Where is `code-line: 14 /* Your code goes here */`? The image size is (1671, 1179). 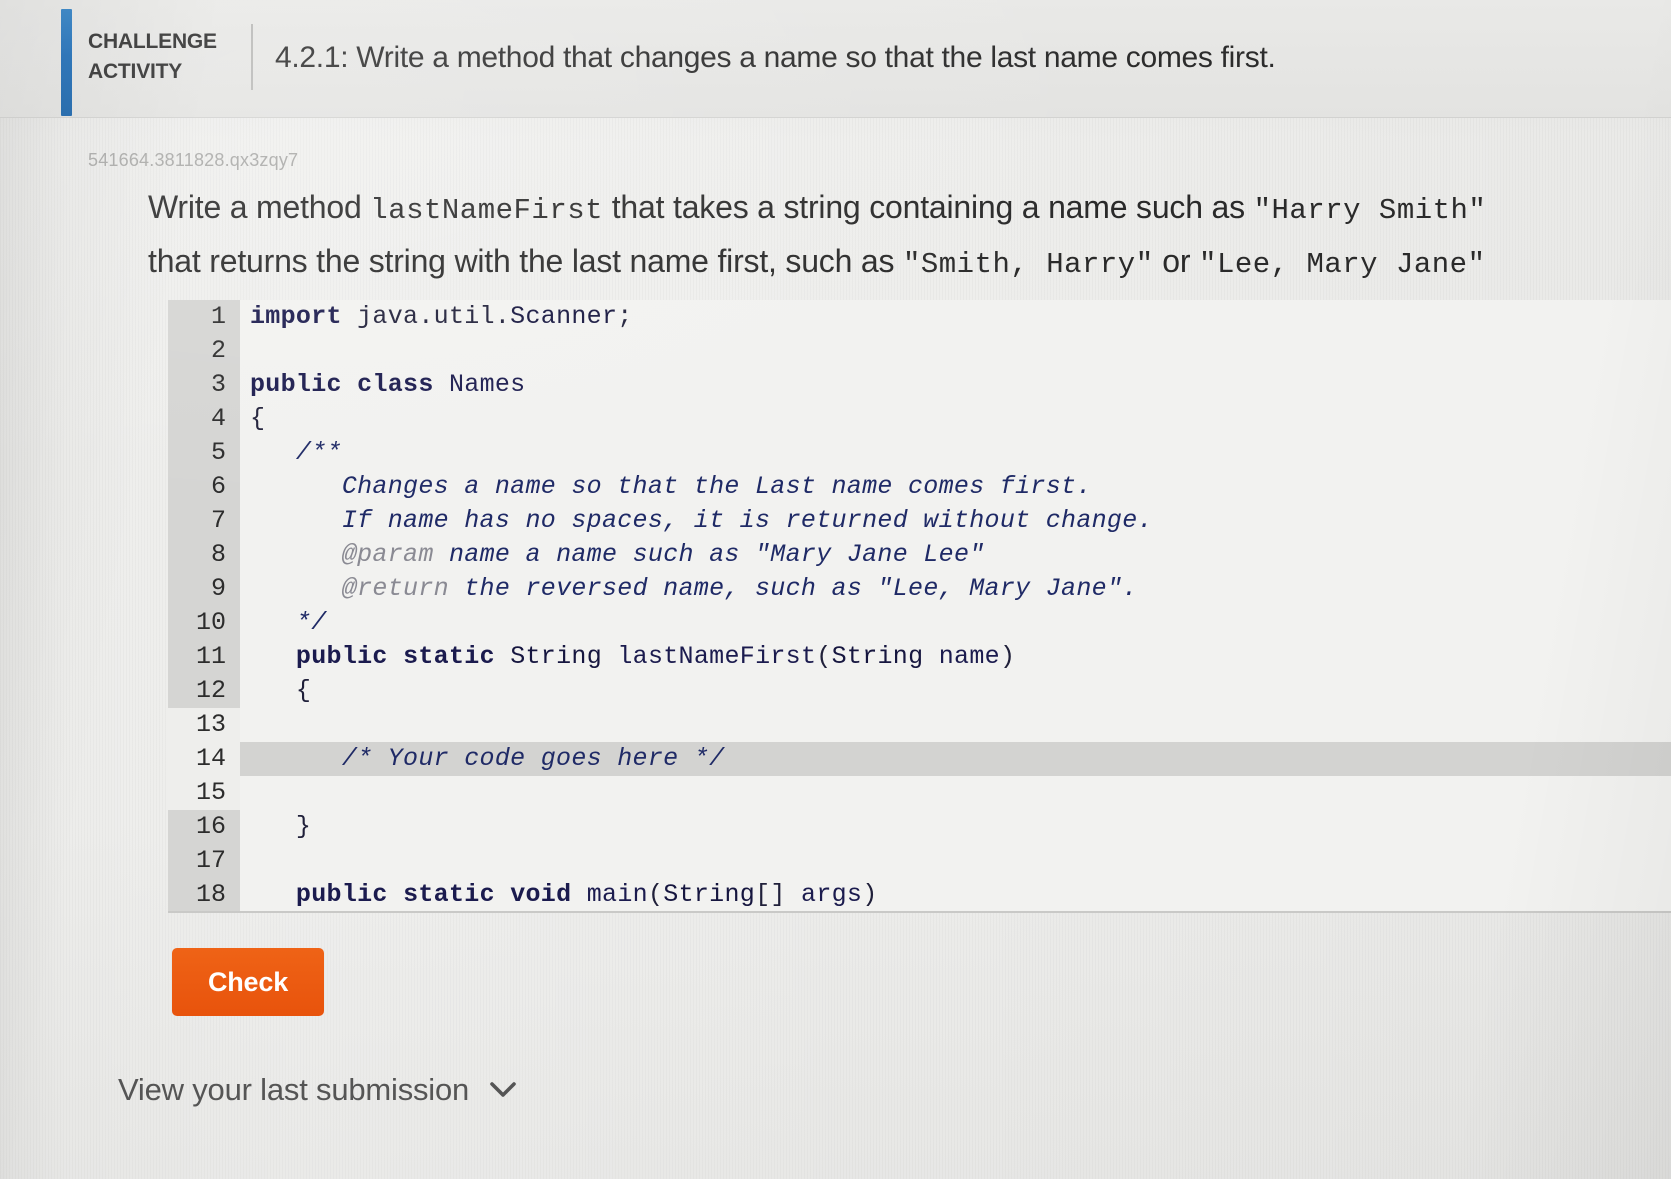
code-line: 14 /* Your code goes here */ is located at coordinates (919, 759).